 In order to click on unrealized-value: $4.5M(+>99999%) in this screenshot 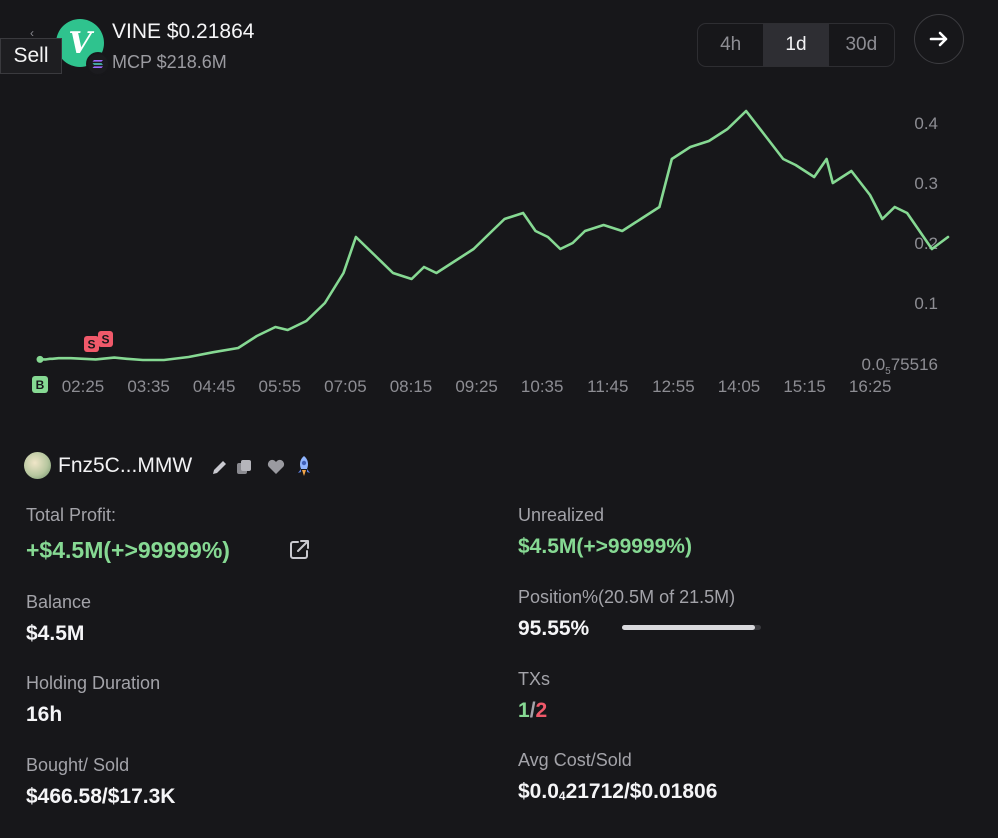, I will do `click(605, 546)`.